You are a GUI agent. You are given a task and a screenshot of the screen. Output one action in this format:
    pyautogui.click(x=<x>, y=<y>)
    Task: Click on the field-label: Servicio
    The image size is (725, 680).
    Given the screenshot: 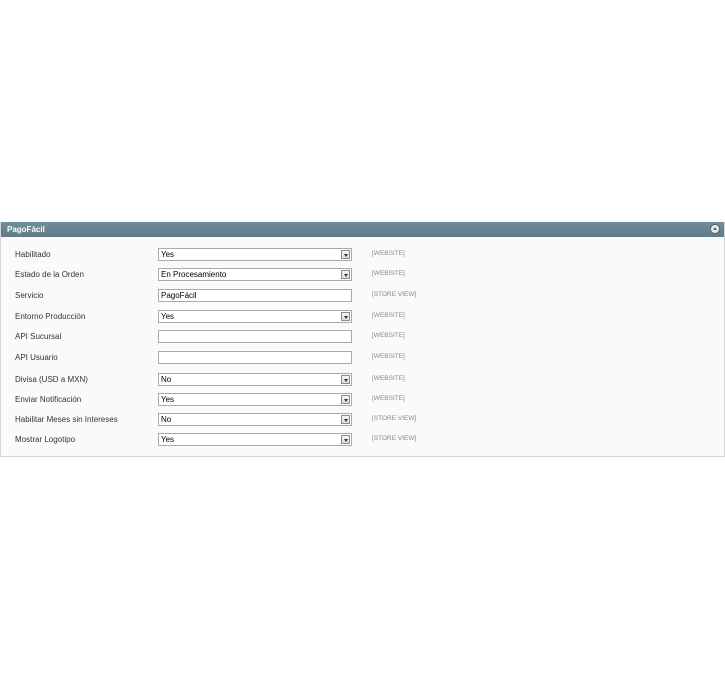 What is the action you would take?
    pyautogui.click(x=29, y=295)
    